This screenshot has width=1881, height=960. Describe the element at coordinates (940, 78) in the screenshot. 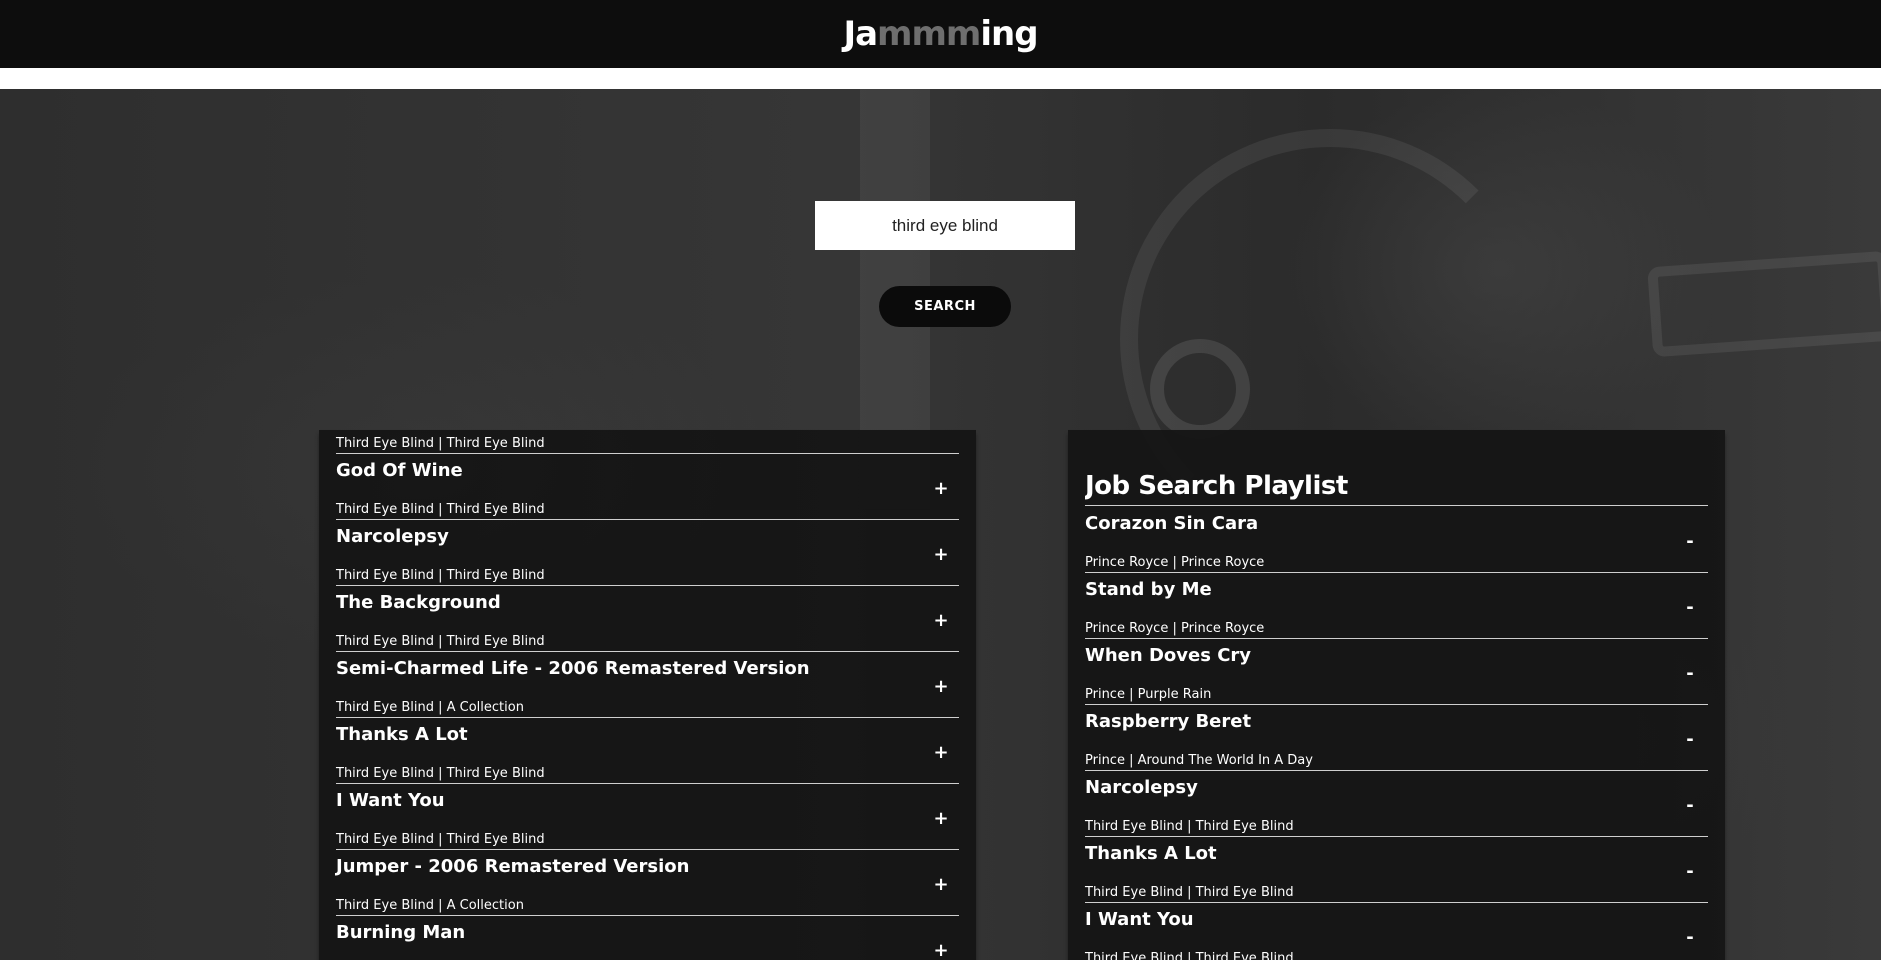

I see `header-divider-strip` at that location.